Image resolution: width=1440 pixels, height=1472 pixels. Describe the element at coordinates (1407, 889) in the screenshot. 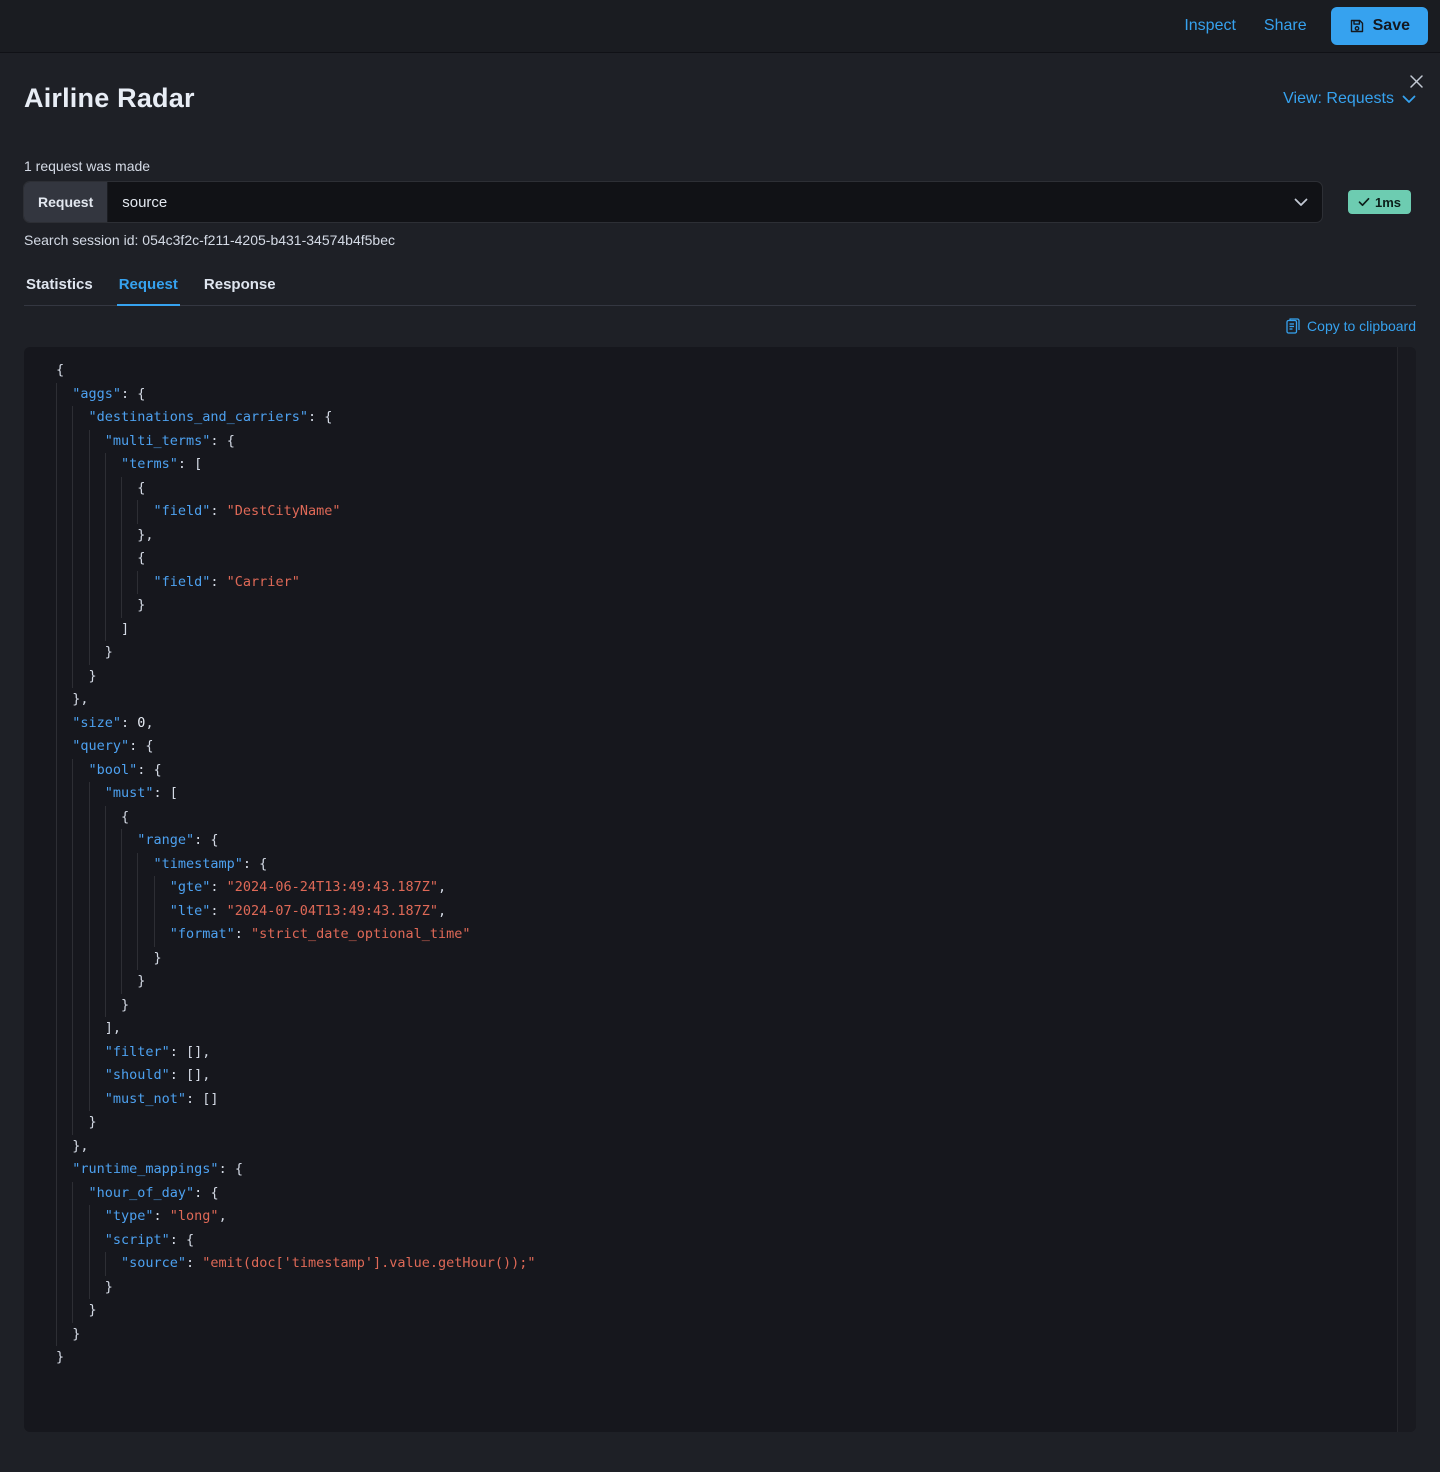

I see `editor-scrollbar-gutter` at that location.